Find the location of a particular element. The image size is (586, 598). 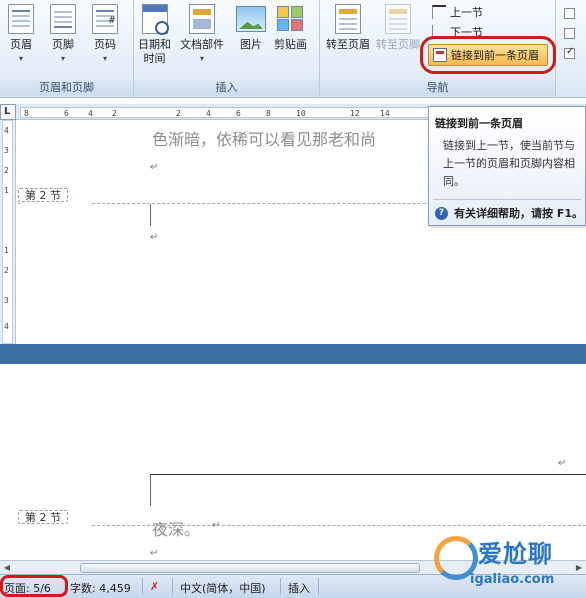

date-time-button: 日期和 时间 is located at coordinates (154, 35).